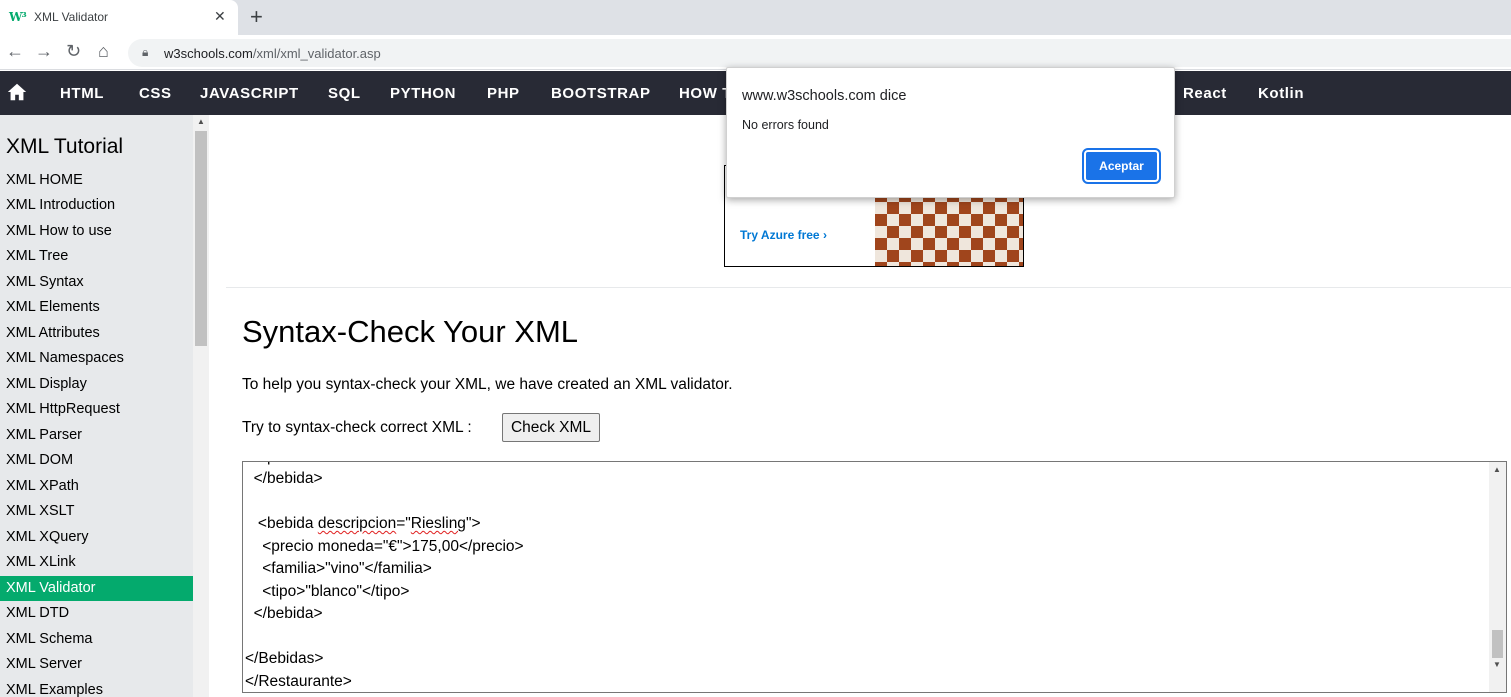 The height and width of the screenshot is (697, 1511). Describe the element at coordinates (423, 93) in the screenshot. I see `topnav-python: PYTHON` at that location.